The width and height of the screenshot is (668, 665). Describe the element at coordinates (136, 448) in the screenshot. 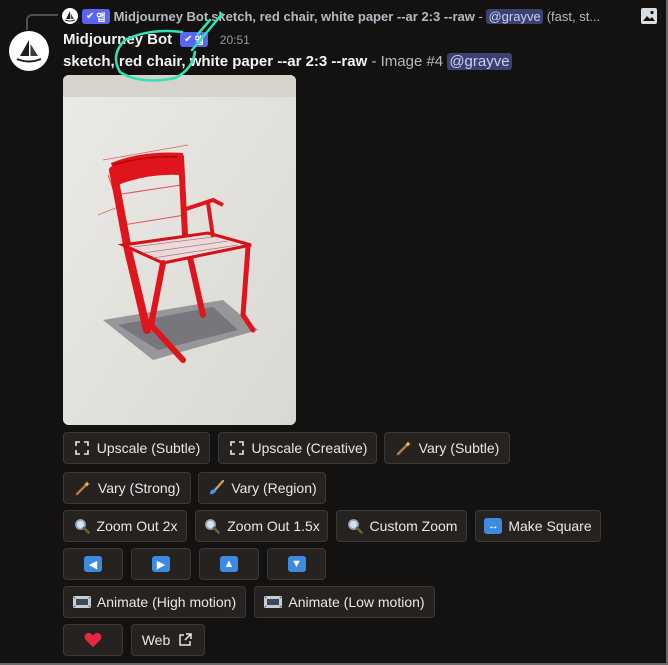

I see `upscale-subtle-button: Upscale (Subtle)` at that location.